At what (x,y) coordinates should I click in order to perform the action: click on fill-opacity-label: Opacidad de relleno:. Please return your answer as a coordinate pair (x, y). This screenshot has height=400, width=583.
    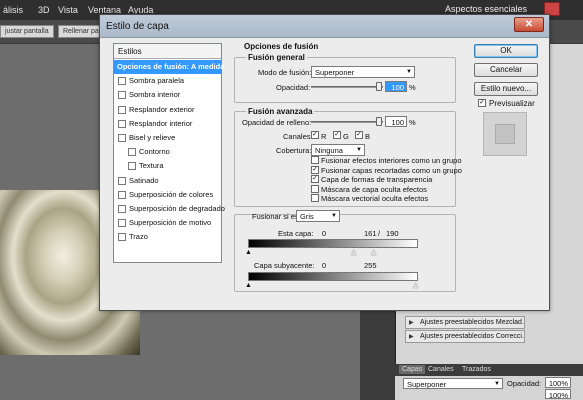
    Looking at the image, I should click on (277, 122).